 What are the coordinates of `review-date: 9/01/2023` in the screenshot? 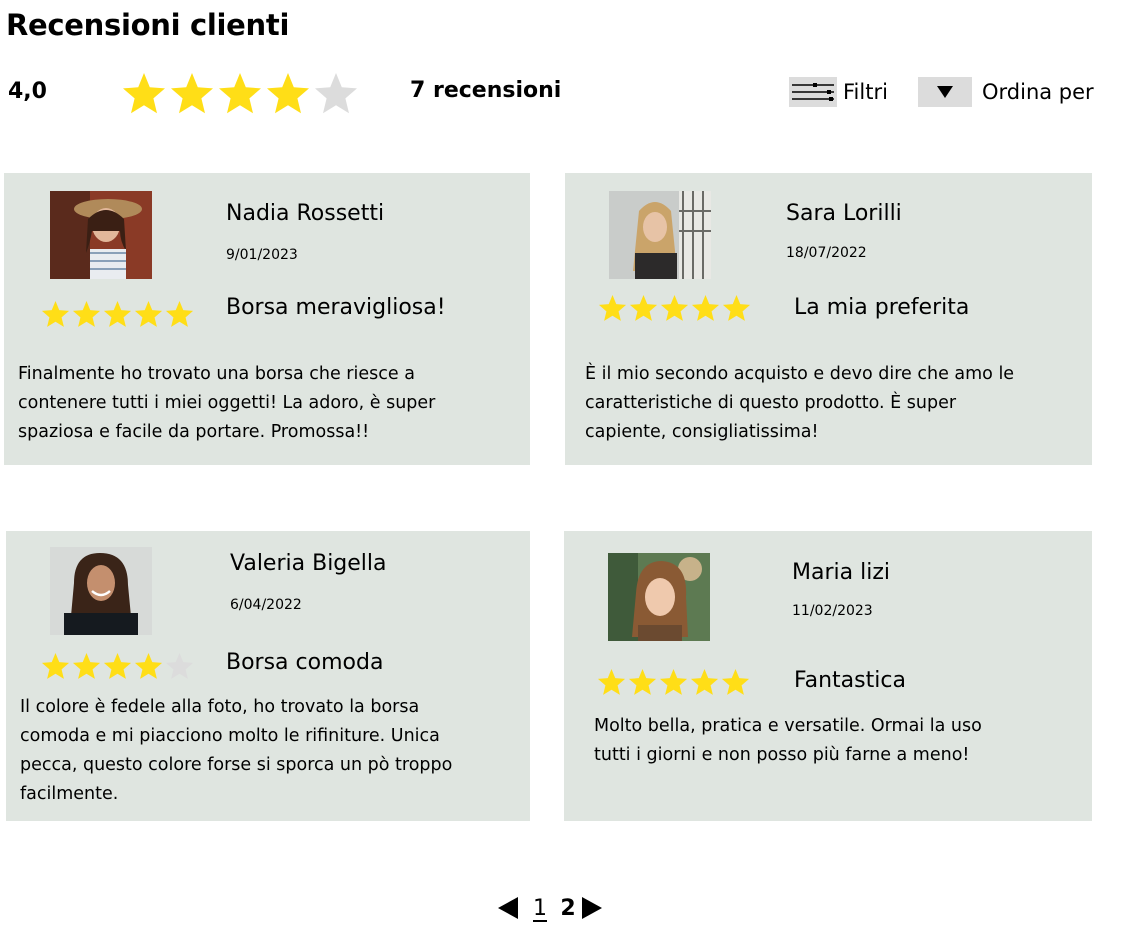 It's located at (262, 255).